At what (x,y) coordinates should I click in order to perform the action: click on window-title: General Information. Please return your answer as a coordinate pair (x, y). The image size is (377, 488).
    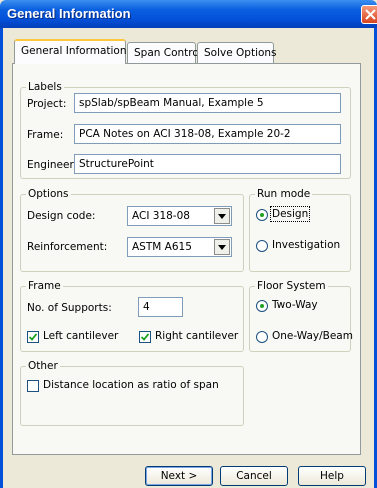
    Looking at the image, I should click on (69, 13).